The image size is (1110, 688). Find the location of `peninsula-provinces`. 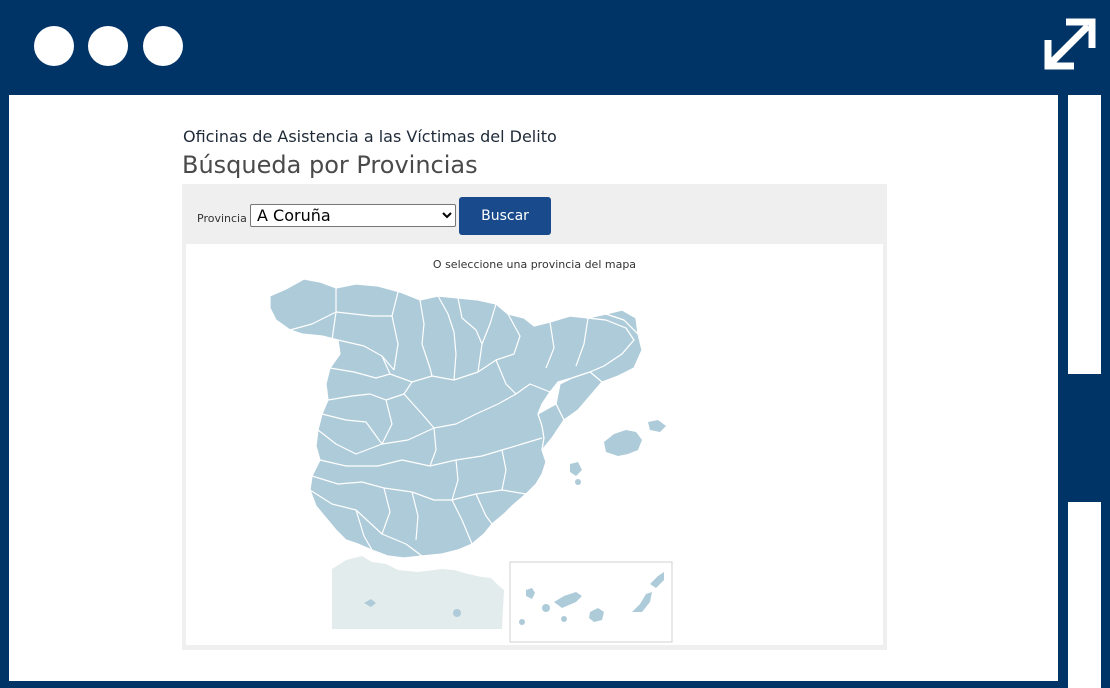

peninsula-provinces is located at coordinates (452, 418).